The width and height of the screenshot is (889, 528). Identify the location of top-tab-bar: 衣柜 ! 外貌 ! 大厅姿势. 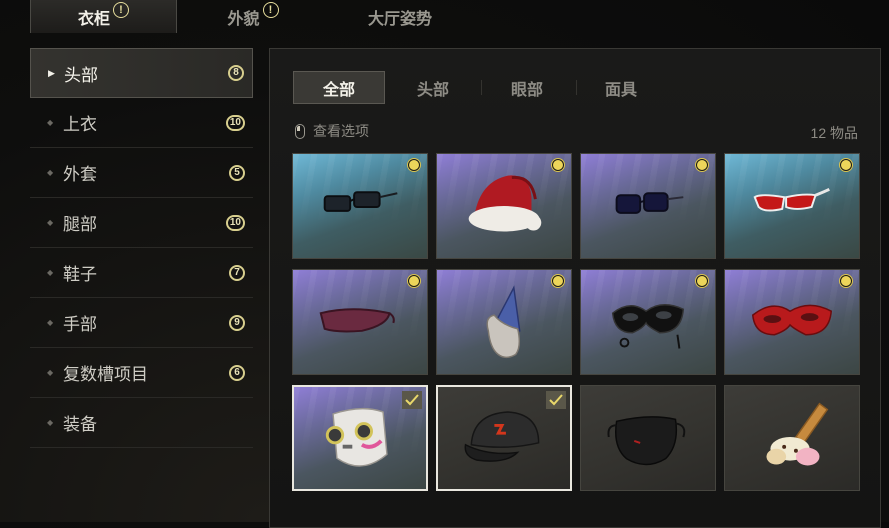
(444, 16).